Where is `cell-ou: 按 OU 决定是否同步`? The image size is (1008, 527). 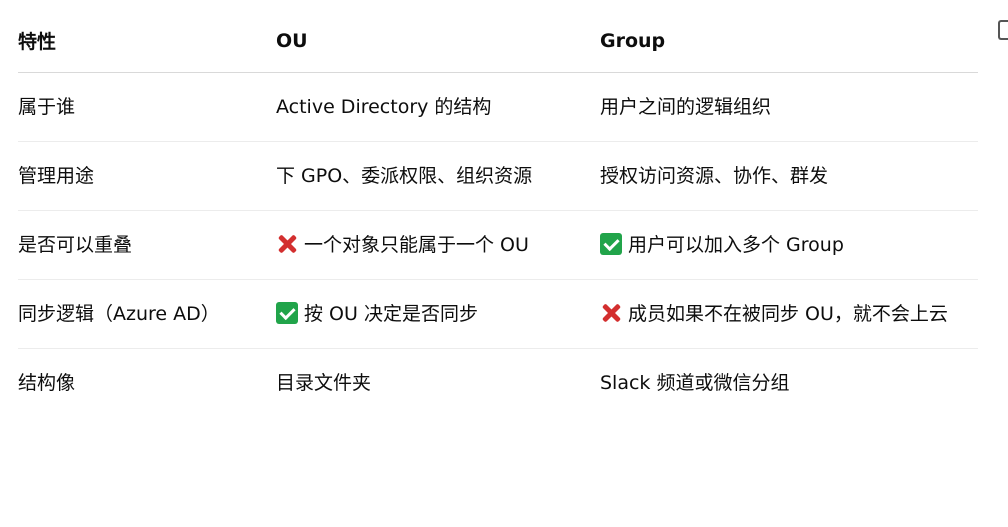
cell-ou: 按 OU 决定是否同步 is located at coordinates (438, 314).